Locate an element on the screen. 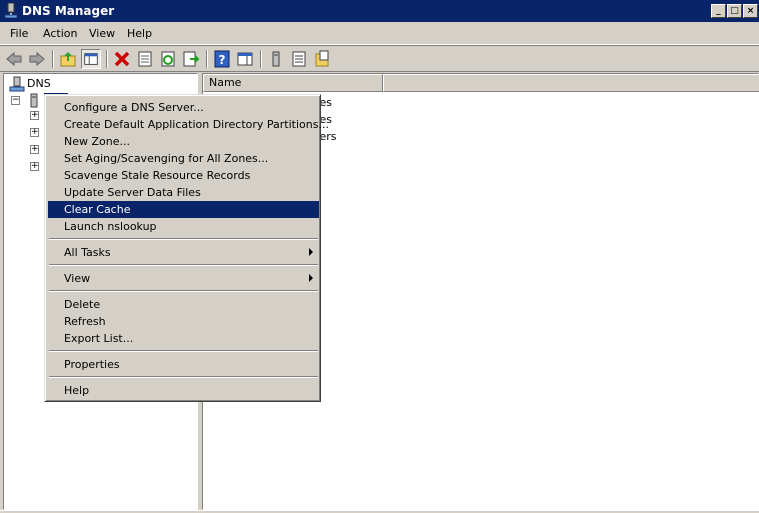 The image size is (759, 513). menu-clear-cache: Clear Cache is located at coordinates (183, 209).